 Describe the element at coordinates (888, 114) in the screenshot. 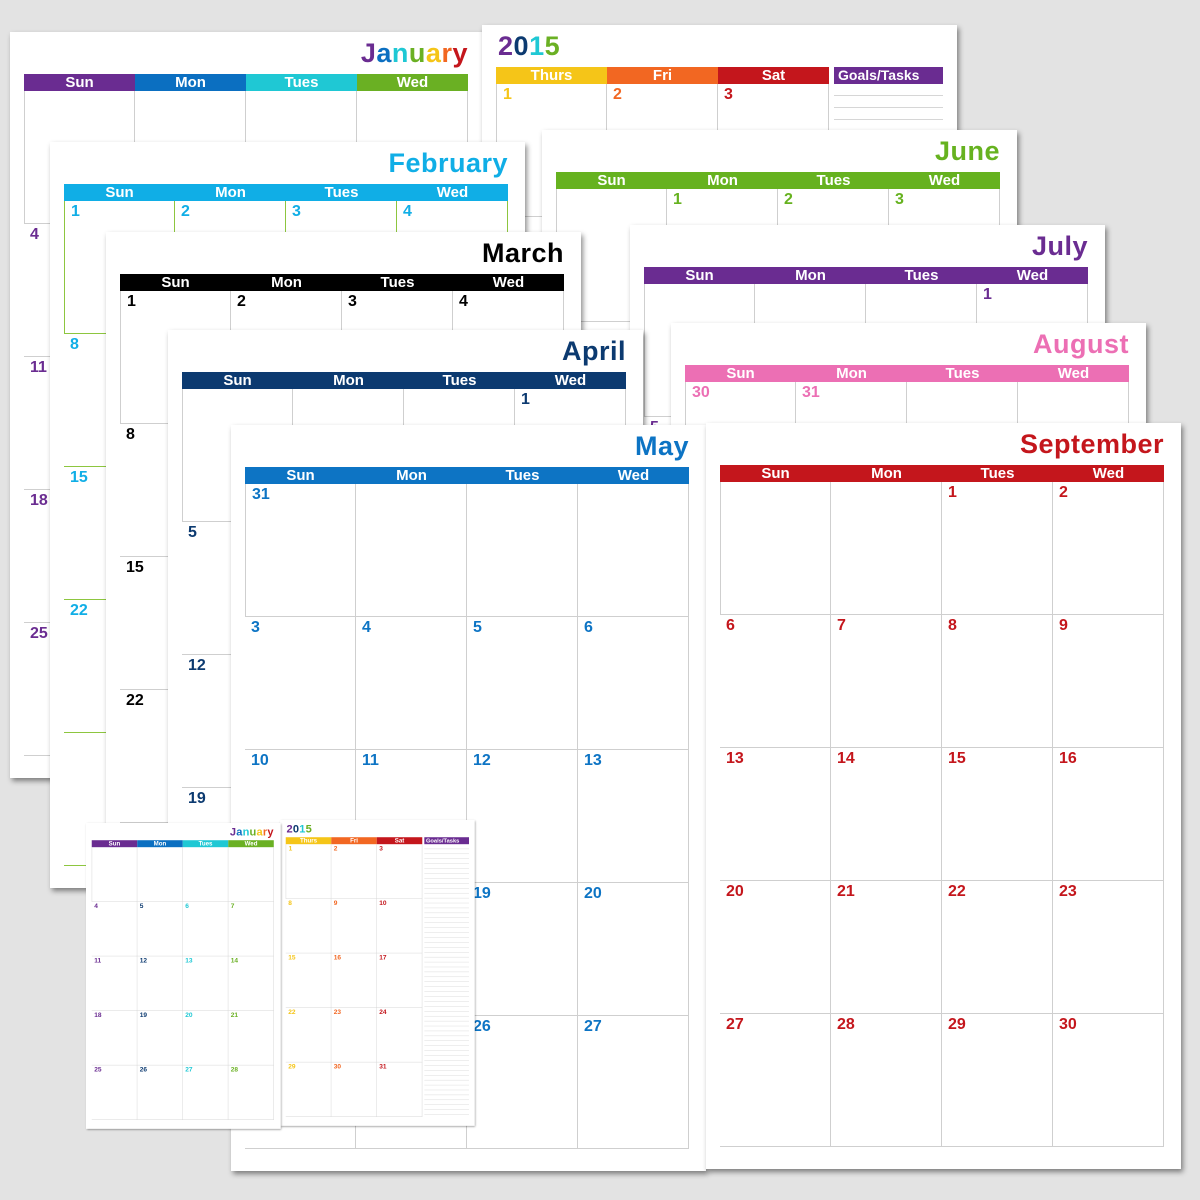

I see `goals-line` at that location.